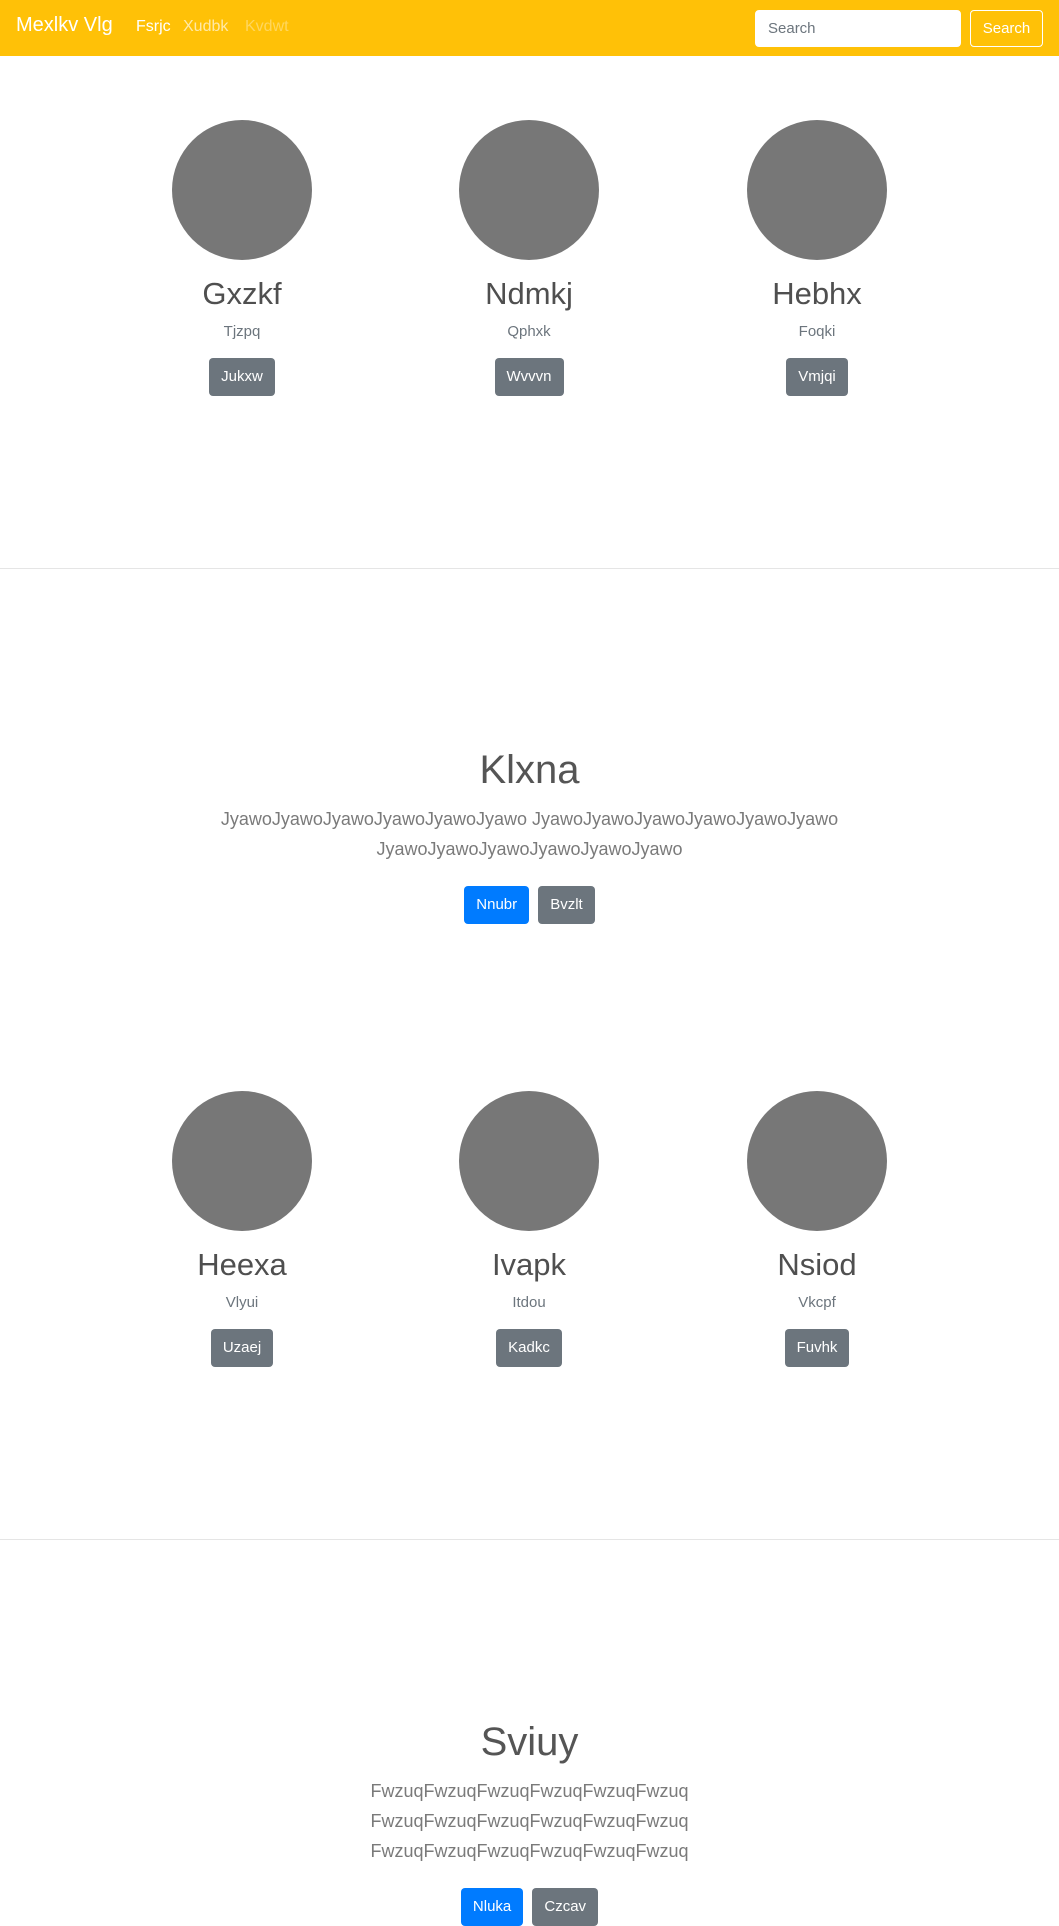  I want to click on profile-role: Qphxk, so click(529, 331).